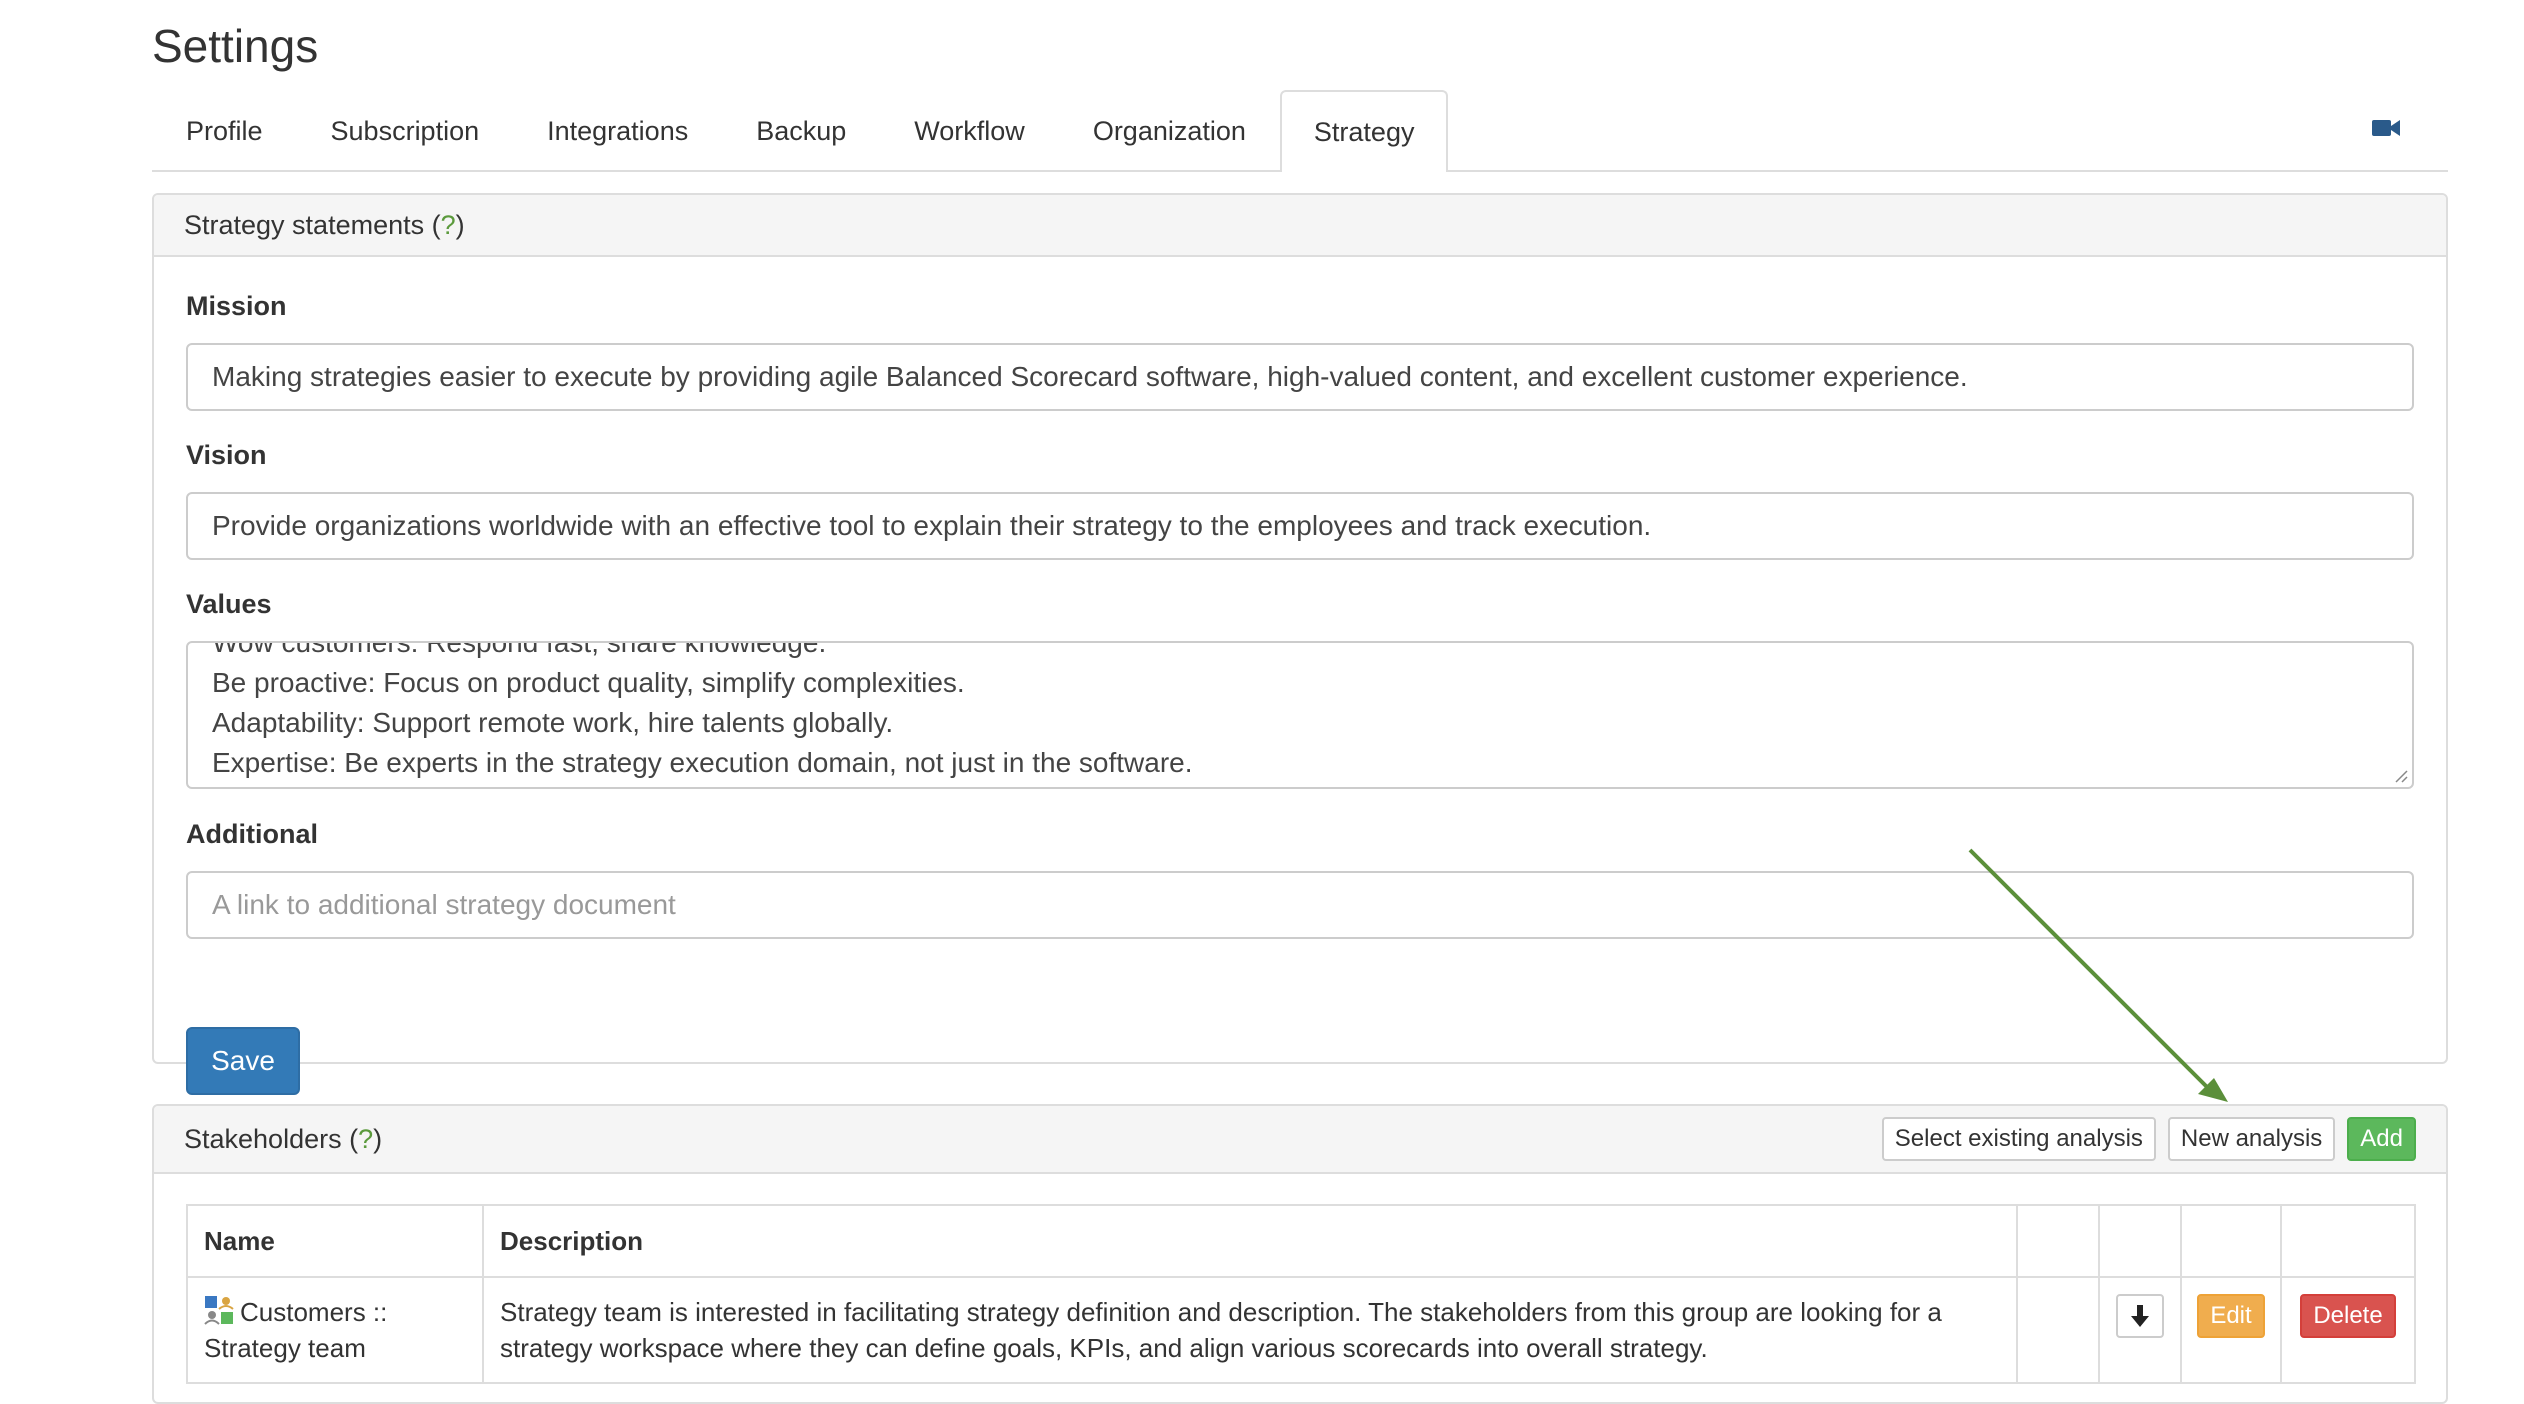 Image resolution: width=2524 pixels, height=1404 pixels. What do you see at coordinates (460, 224) in the screenshot?
I see `strategy-heading-paren: )` at bounding box center [460, 224].